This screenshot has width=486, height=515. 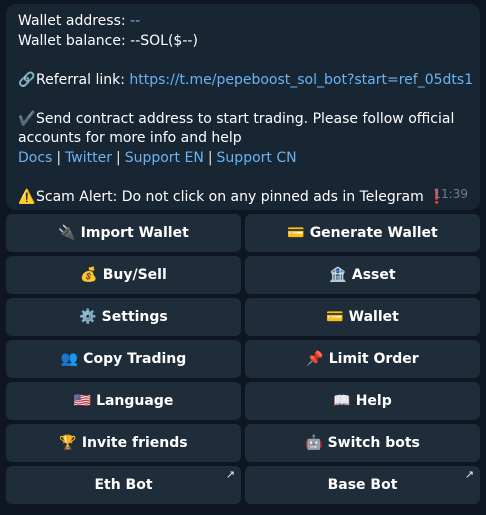 I want to click on keyboard-row: 🔌 Import Wallet 💳 Generate Wallet, so click(x=243, y=233).